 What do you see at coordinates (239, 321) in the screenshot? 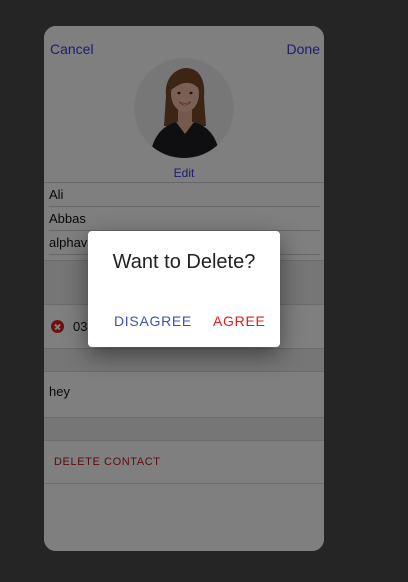
I see `agree-button: AGREE` at bounding box center [239, 321].